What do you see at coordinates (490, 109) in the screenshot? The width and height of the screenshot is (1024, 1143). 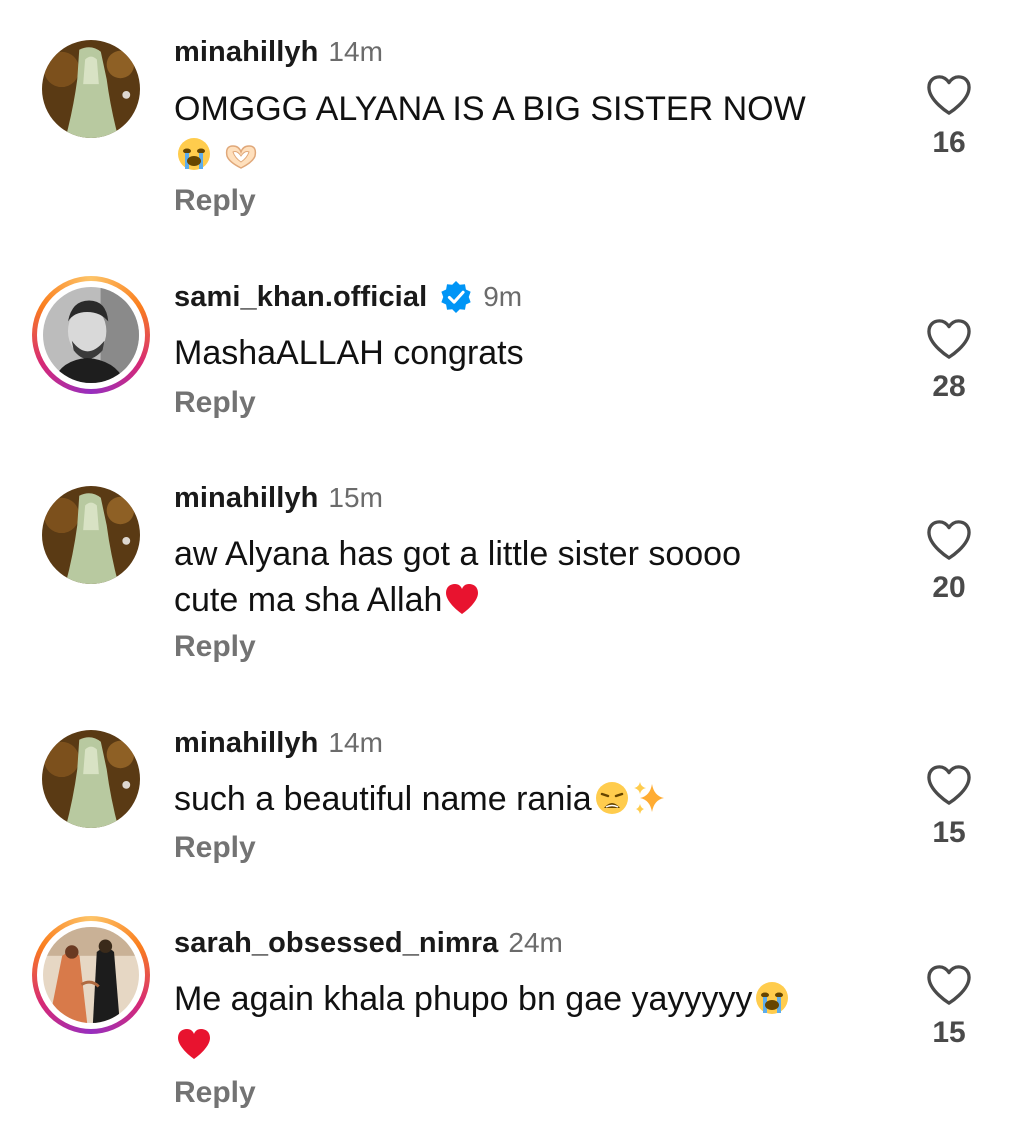 I see `comment-text-line: OMGGG ALYANA IS A BIG SISTER NOW` at bounding box center [490, 109].